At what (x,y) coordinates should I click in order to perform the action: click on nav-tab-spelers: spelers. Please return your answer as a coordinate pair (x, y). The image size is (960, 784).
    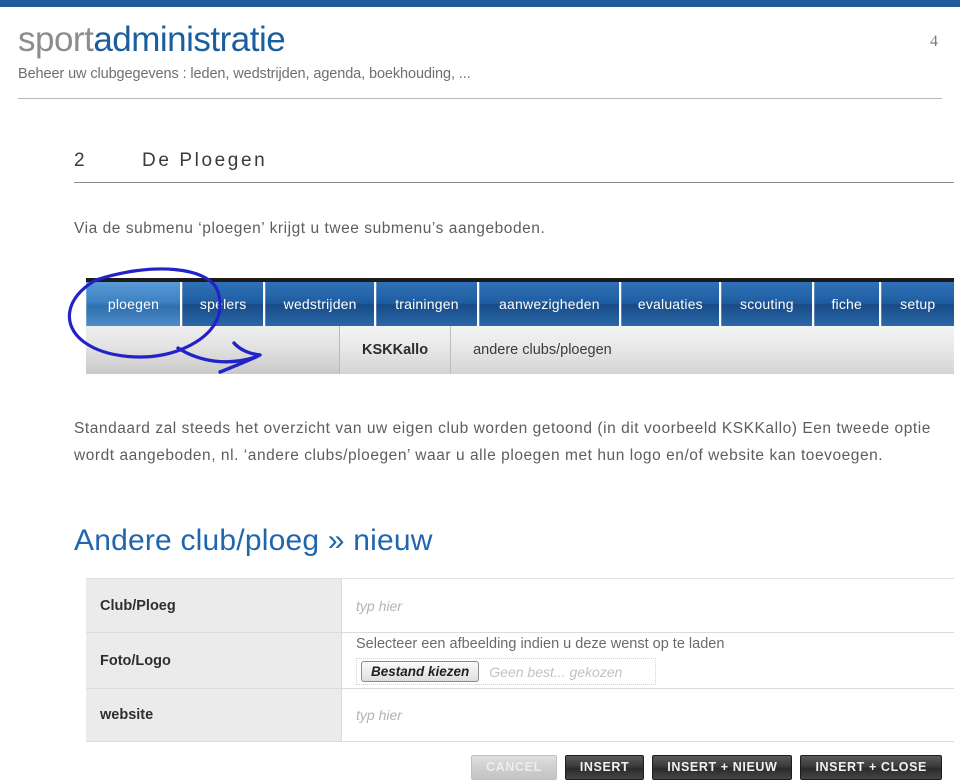
    Looking at the image, I should click on (224, 304).